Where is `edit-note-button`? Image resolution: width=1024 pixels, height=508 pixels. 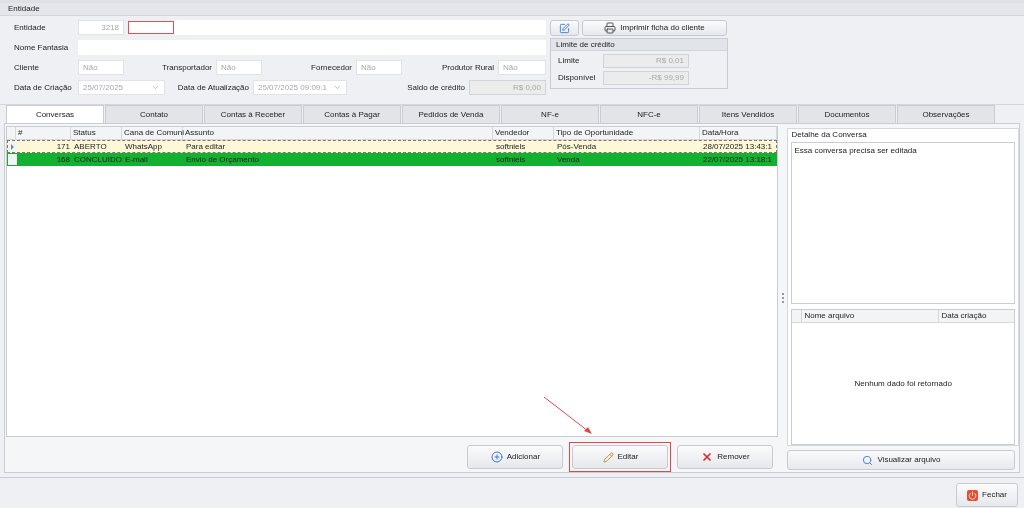
edit-note-button is located at coordinates (564, 28).